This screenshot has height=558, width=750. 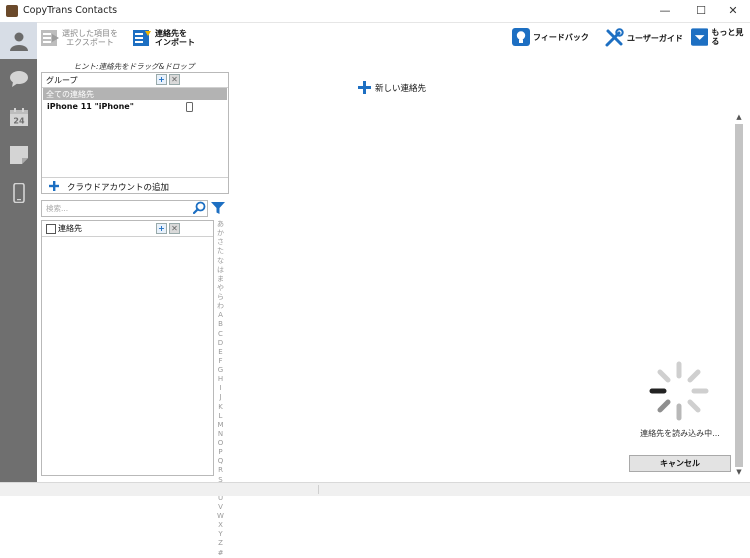 What do you see at coordinates (220, 461) in the screenshot?
I see `alphabet-index-letter: Q` at bounding box center [220, 461].